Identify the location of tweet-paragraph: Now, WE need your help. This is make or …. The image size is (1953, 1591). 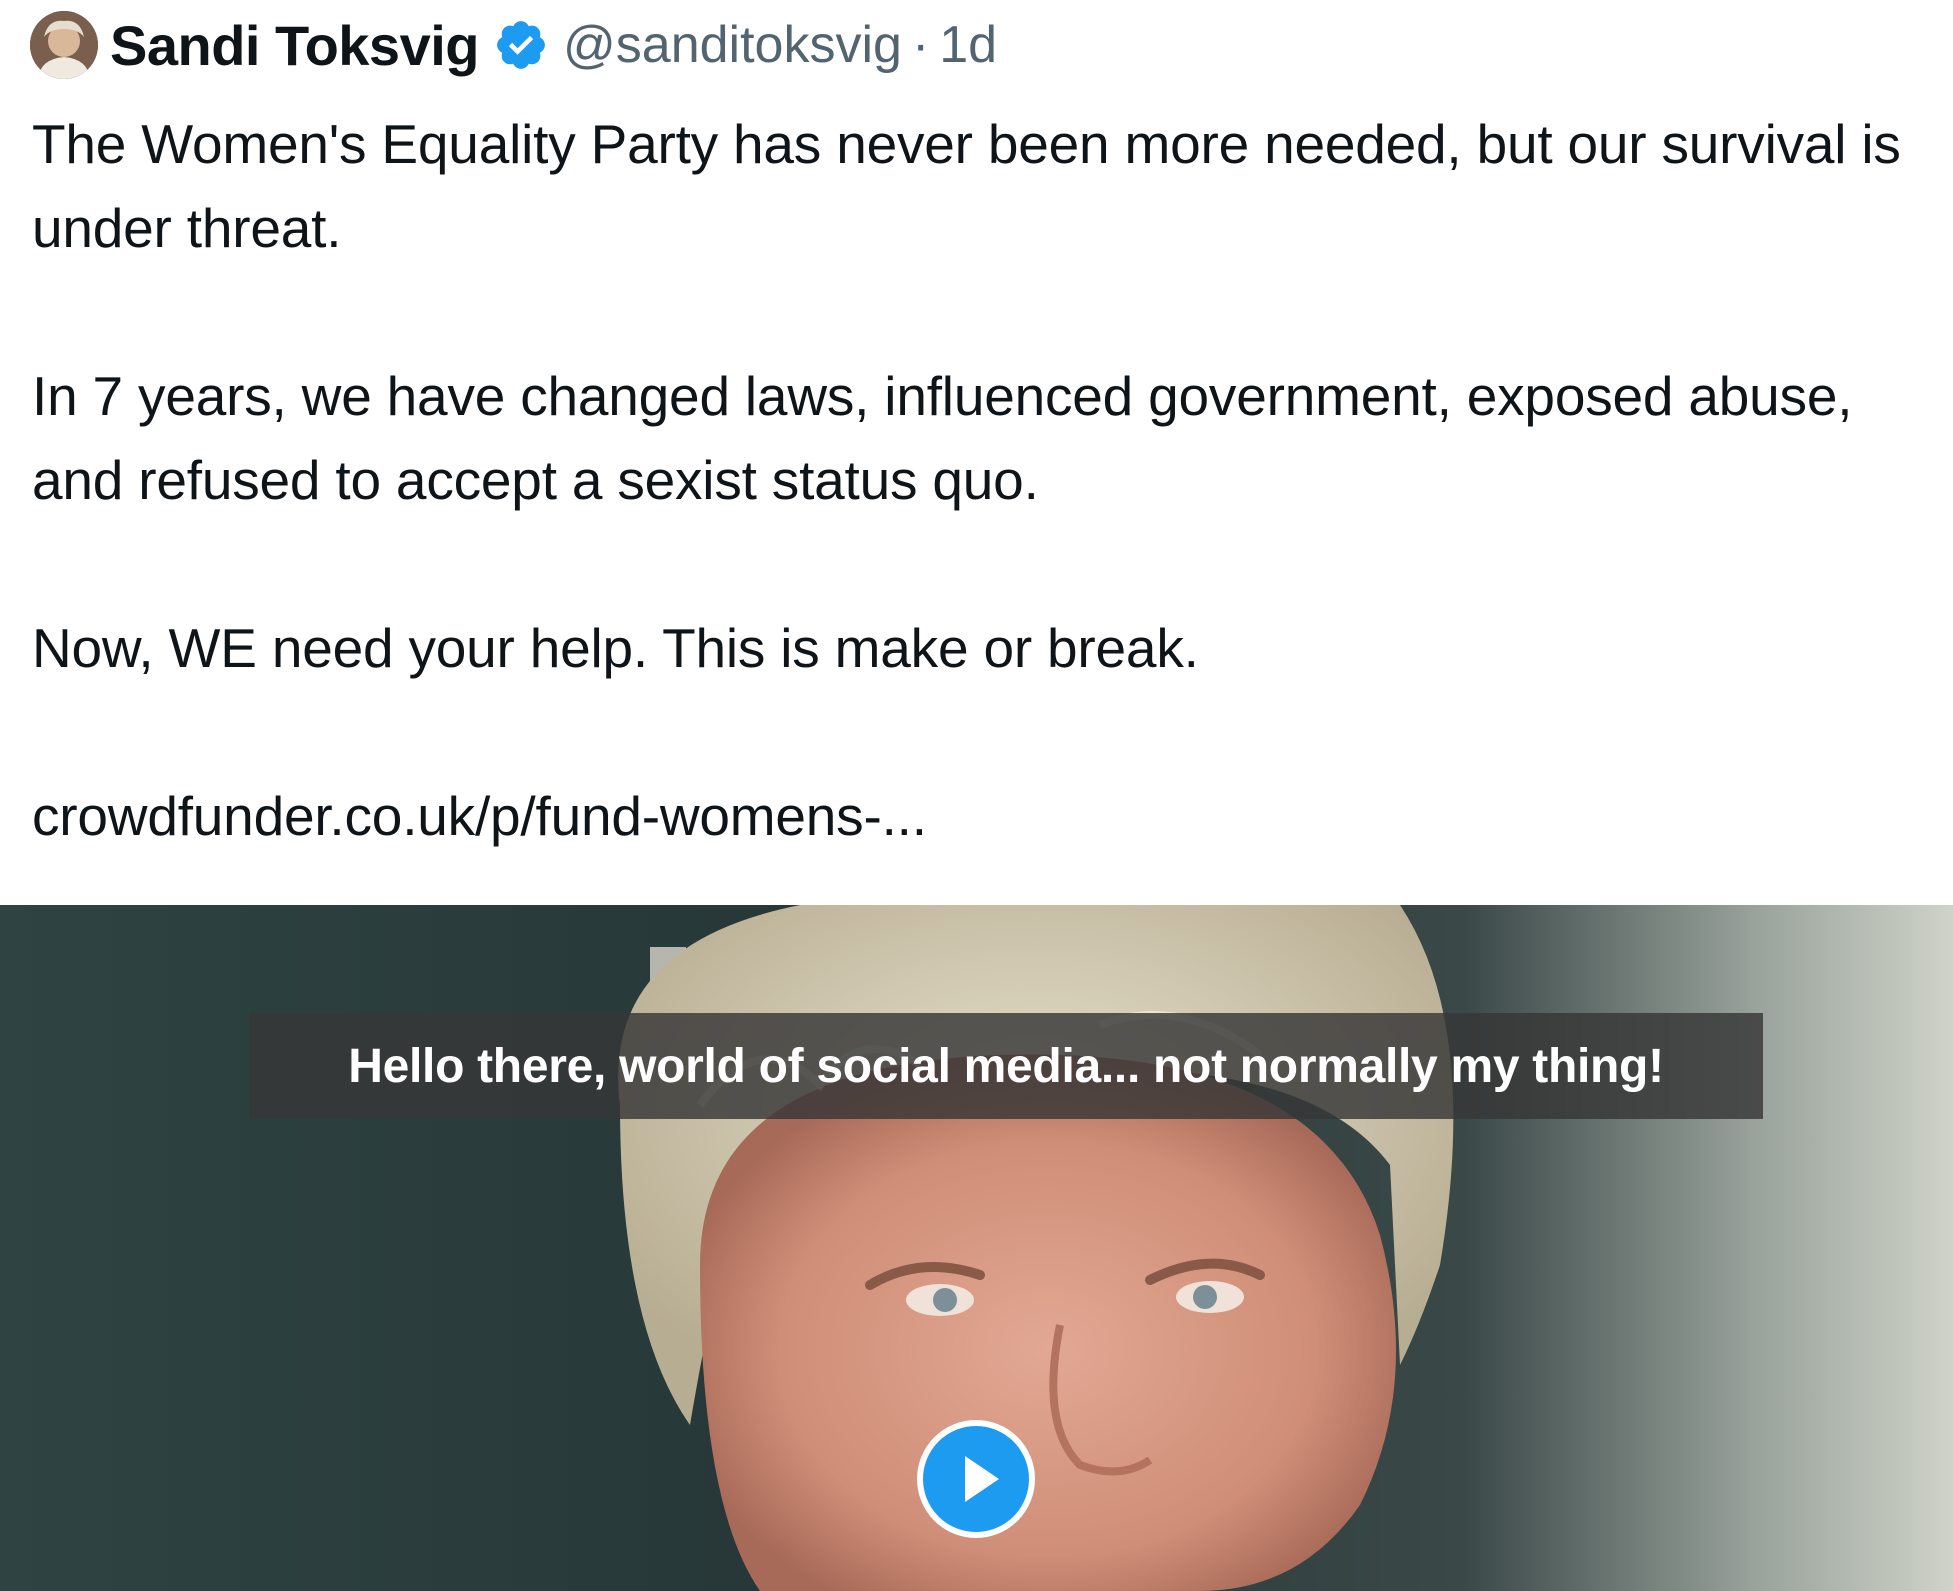
(615, 648).